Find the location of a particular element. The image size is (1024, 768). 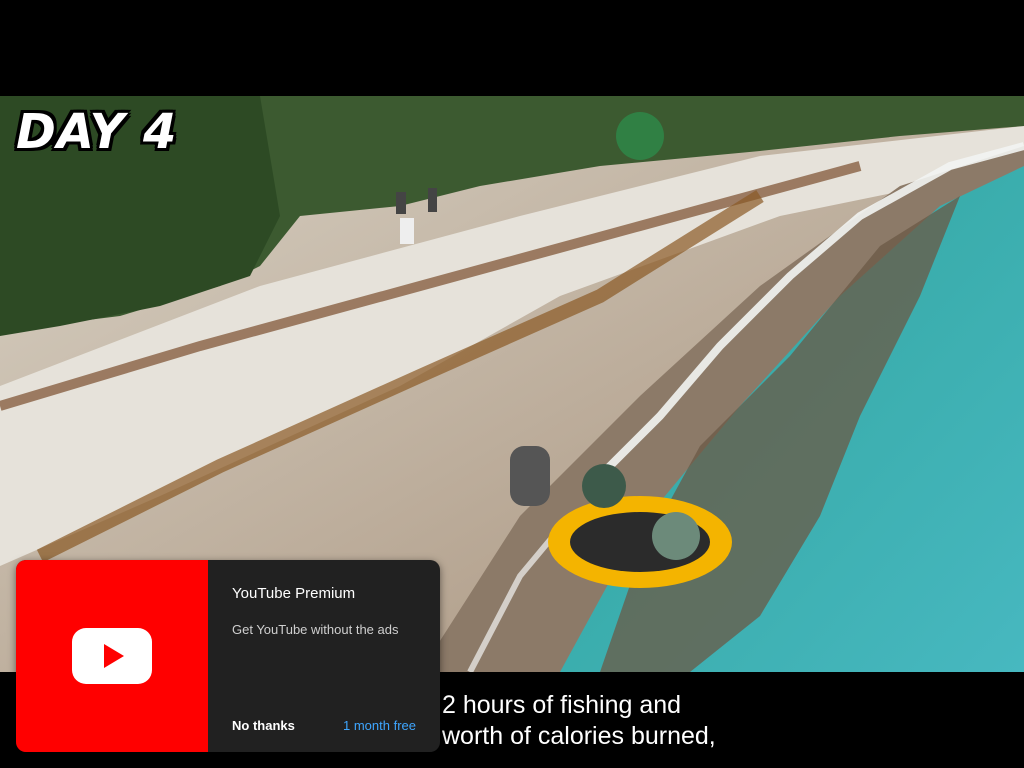

promo-actions: No thanks 1 month free is located at coordinates (324, 725).